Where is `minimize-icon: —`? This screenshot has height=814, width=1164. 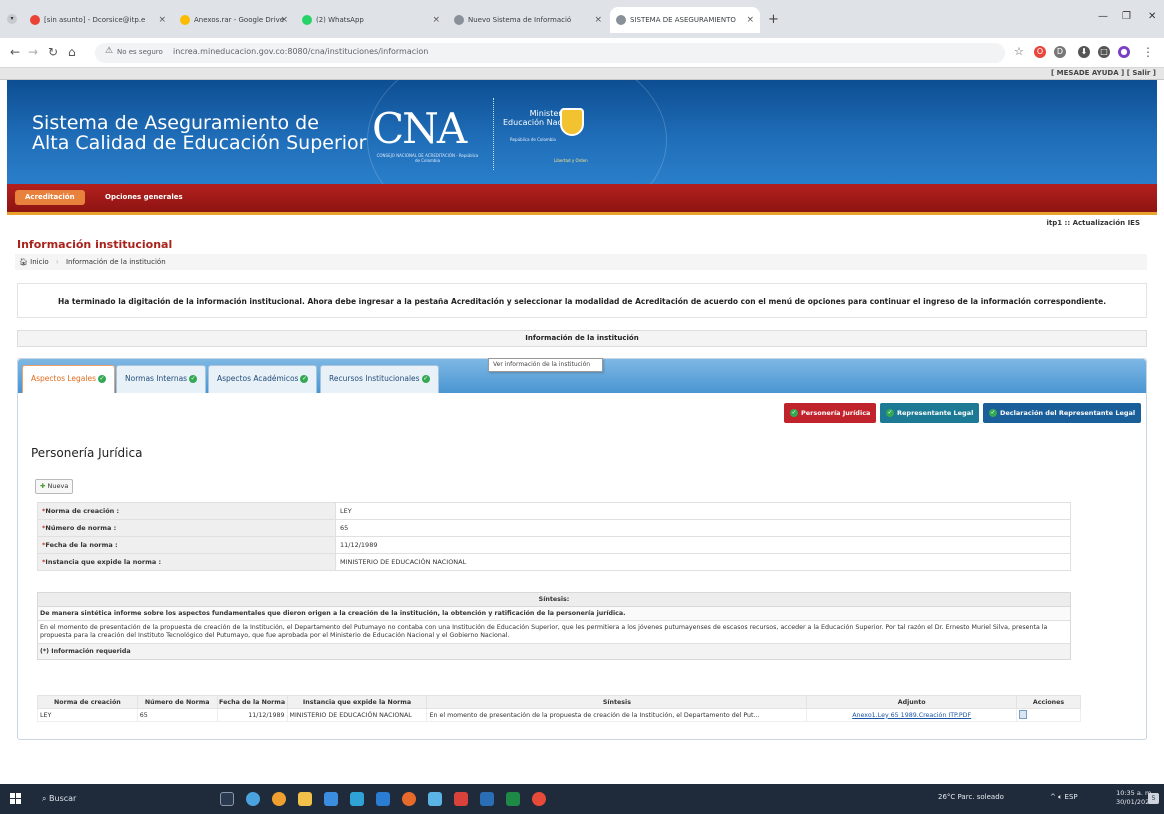 minimize-icon: — is located at coordinates (1103, 16).